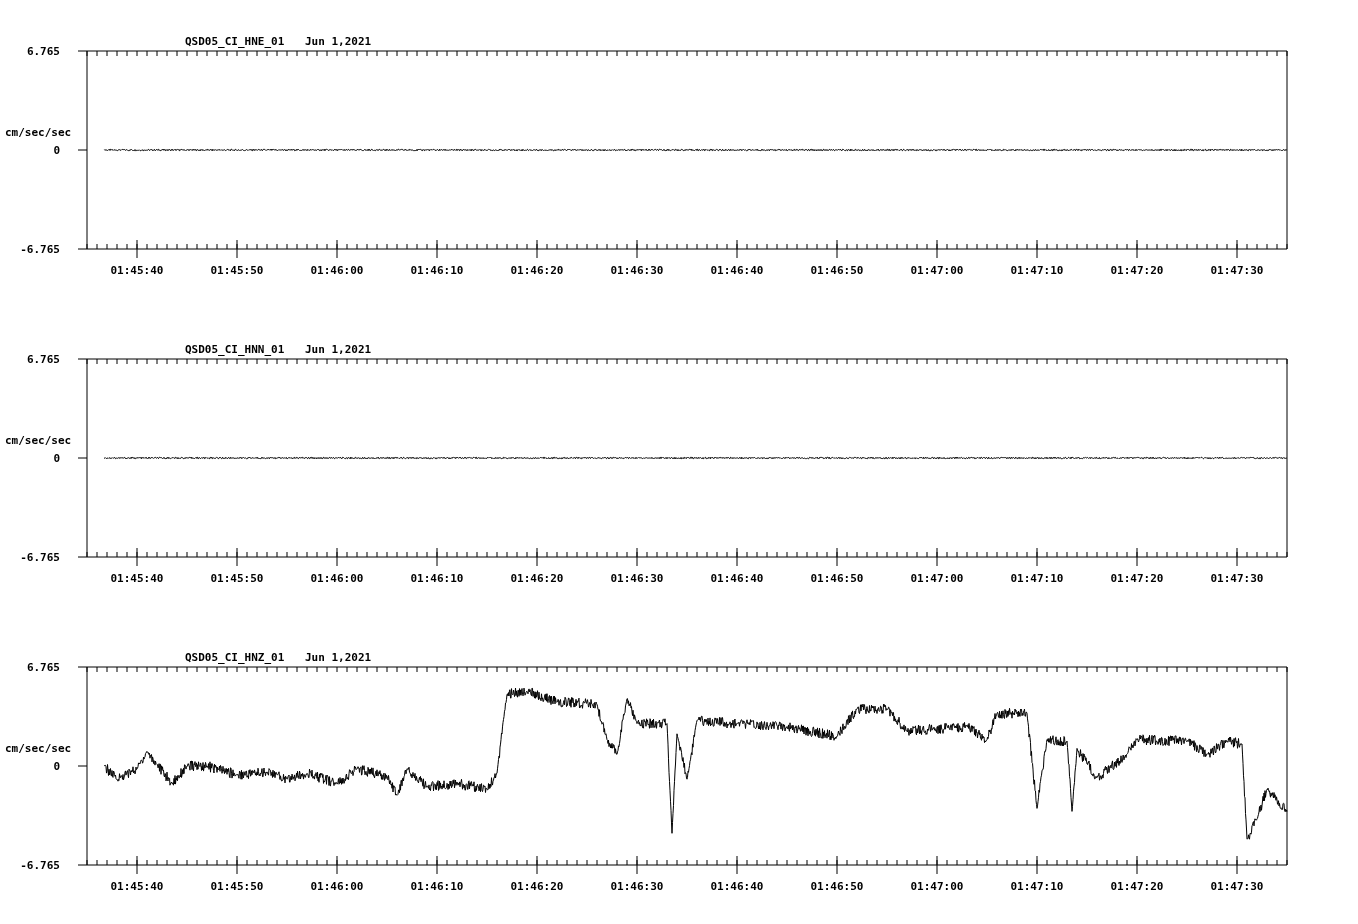  Describe the element at coordinates (235, 657) in the screenshot. I see `chart-title: QSD05_CI_HNZ_01` at that location.